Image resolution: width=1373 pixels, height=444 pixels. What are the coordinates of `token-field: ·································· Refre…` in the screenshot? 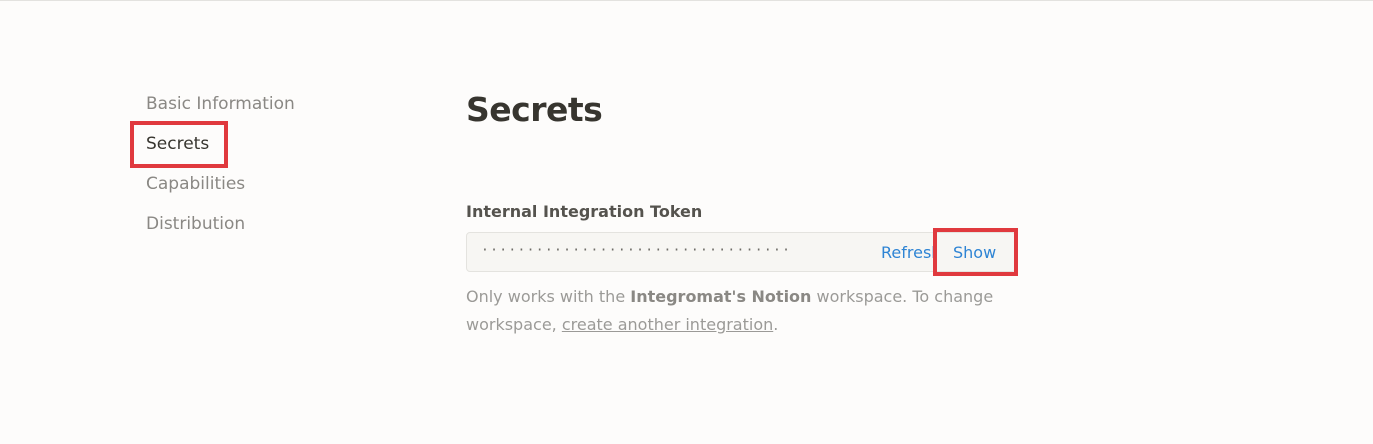 It's located at (741, 252).